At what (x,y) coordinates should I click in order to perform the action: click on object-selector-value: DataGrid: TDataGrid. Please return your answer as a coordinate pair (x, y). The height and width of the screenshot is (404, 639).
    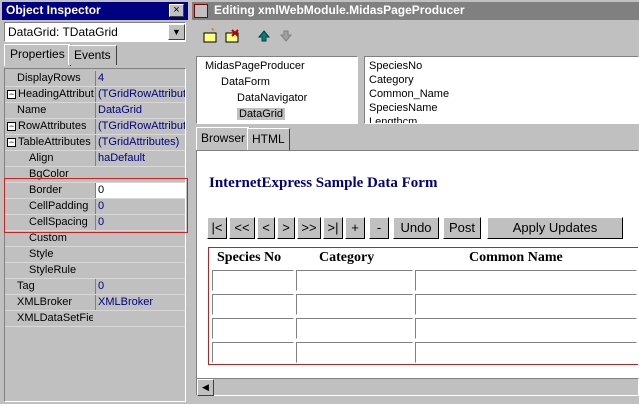
    Looking at the image, I should click on (63, 32).